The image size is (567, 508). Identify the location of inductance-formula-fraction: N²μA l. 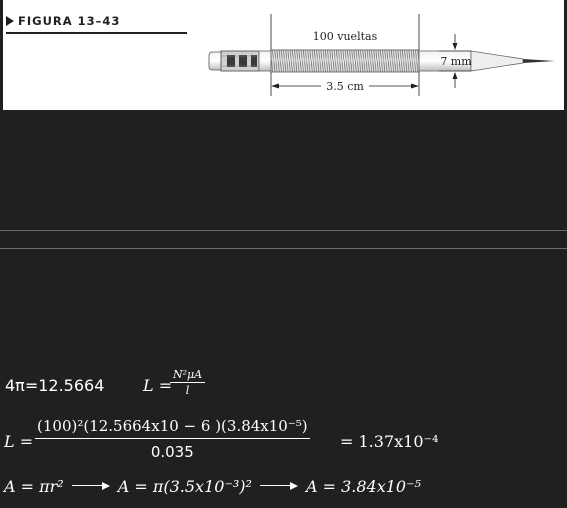
(188, 382).